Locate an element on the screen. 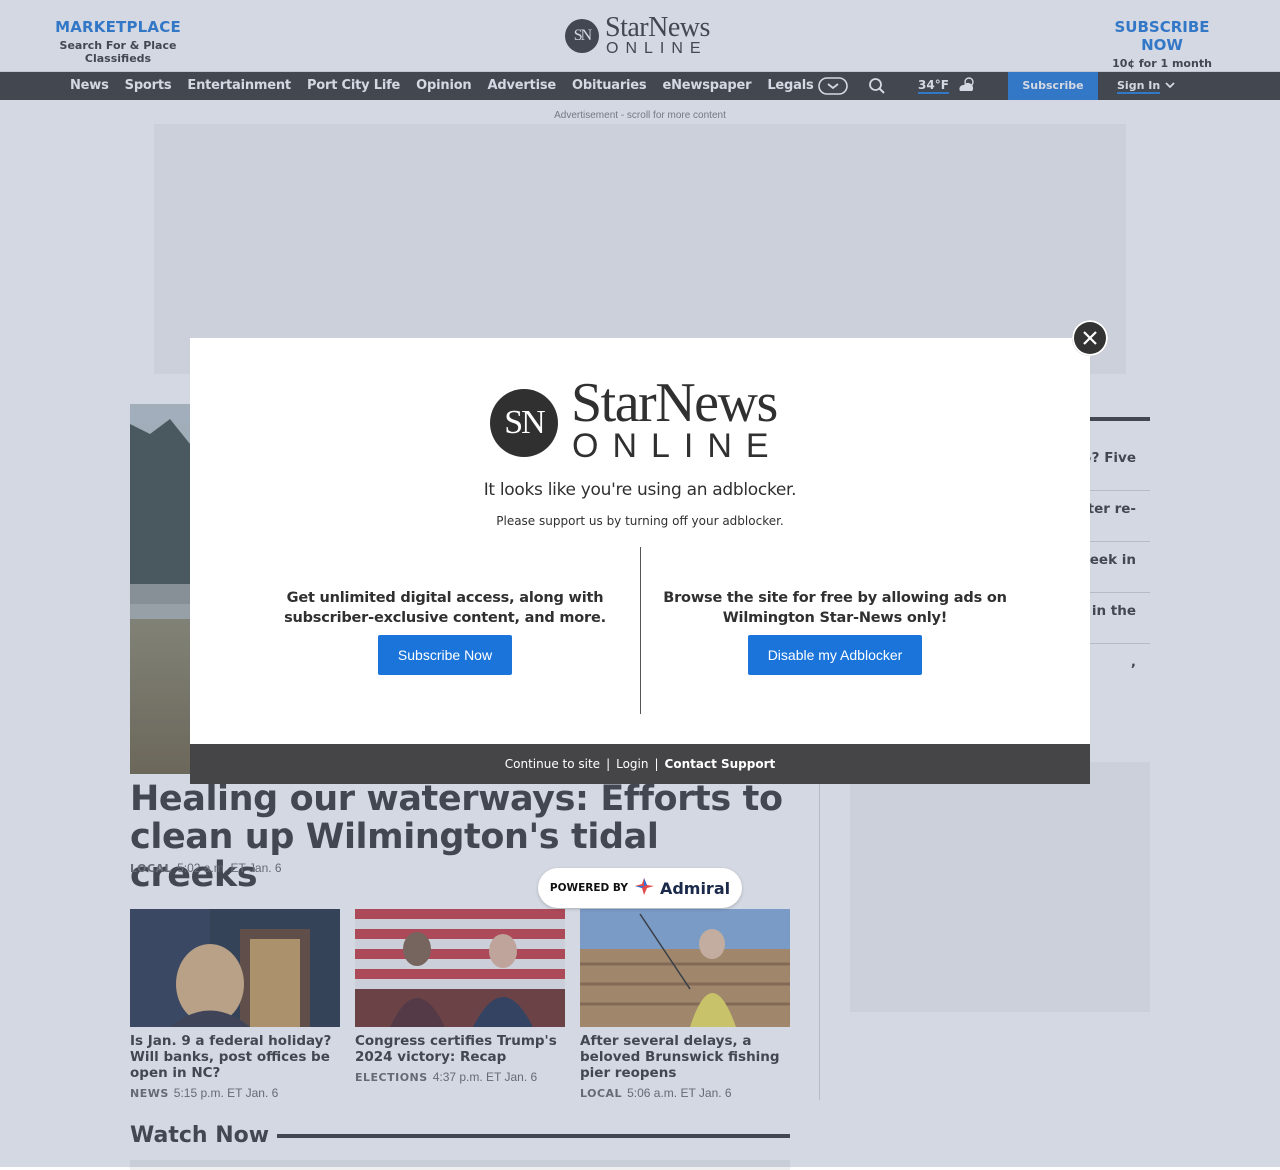 This screenshot has width=1280, height=1170. modal-divider is located at coordinates (640, 630).